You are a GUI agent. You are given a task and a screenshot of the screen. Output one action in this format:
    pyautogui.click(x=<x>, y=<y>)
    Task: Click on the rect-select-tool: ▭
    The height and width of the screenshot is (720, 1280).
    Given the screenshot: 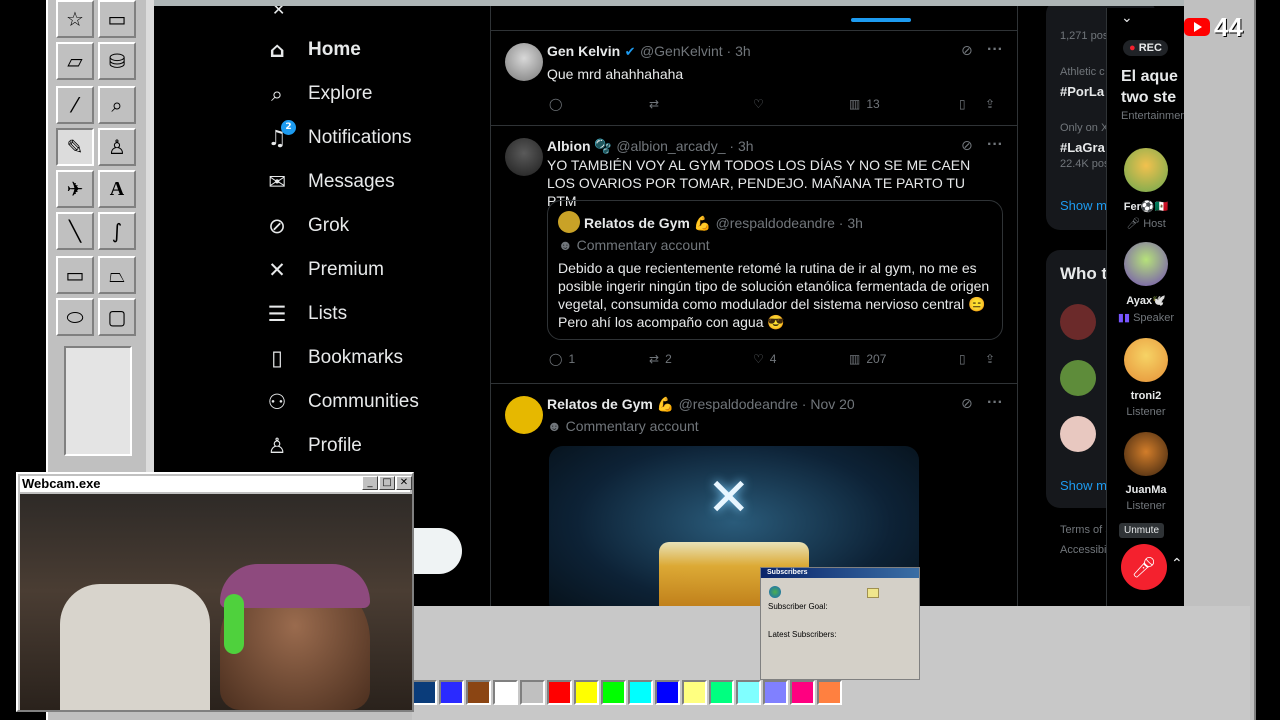 What is the action you would take?
    pyautogui.click(x=117, y=19)
    